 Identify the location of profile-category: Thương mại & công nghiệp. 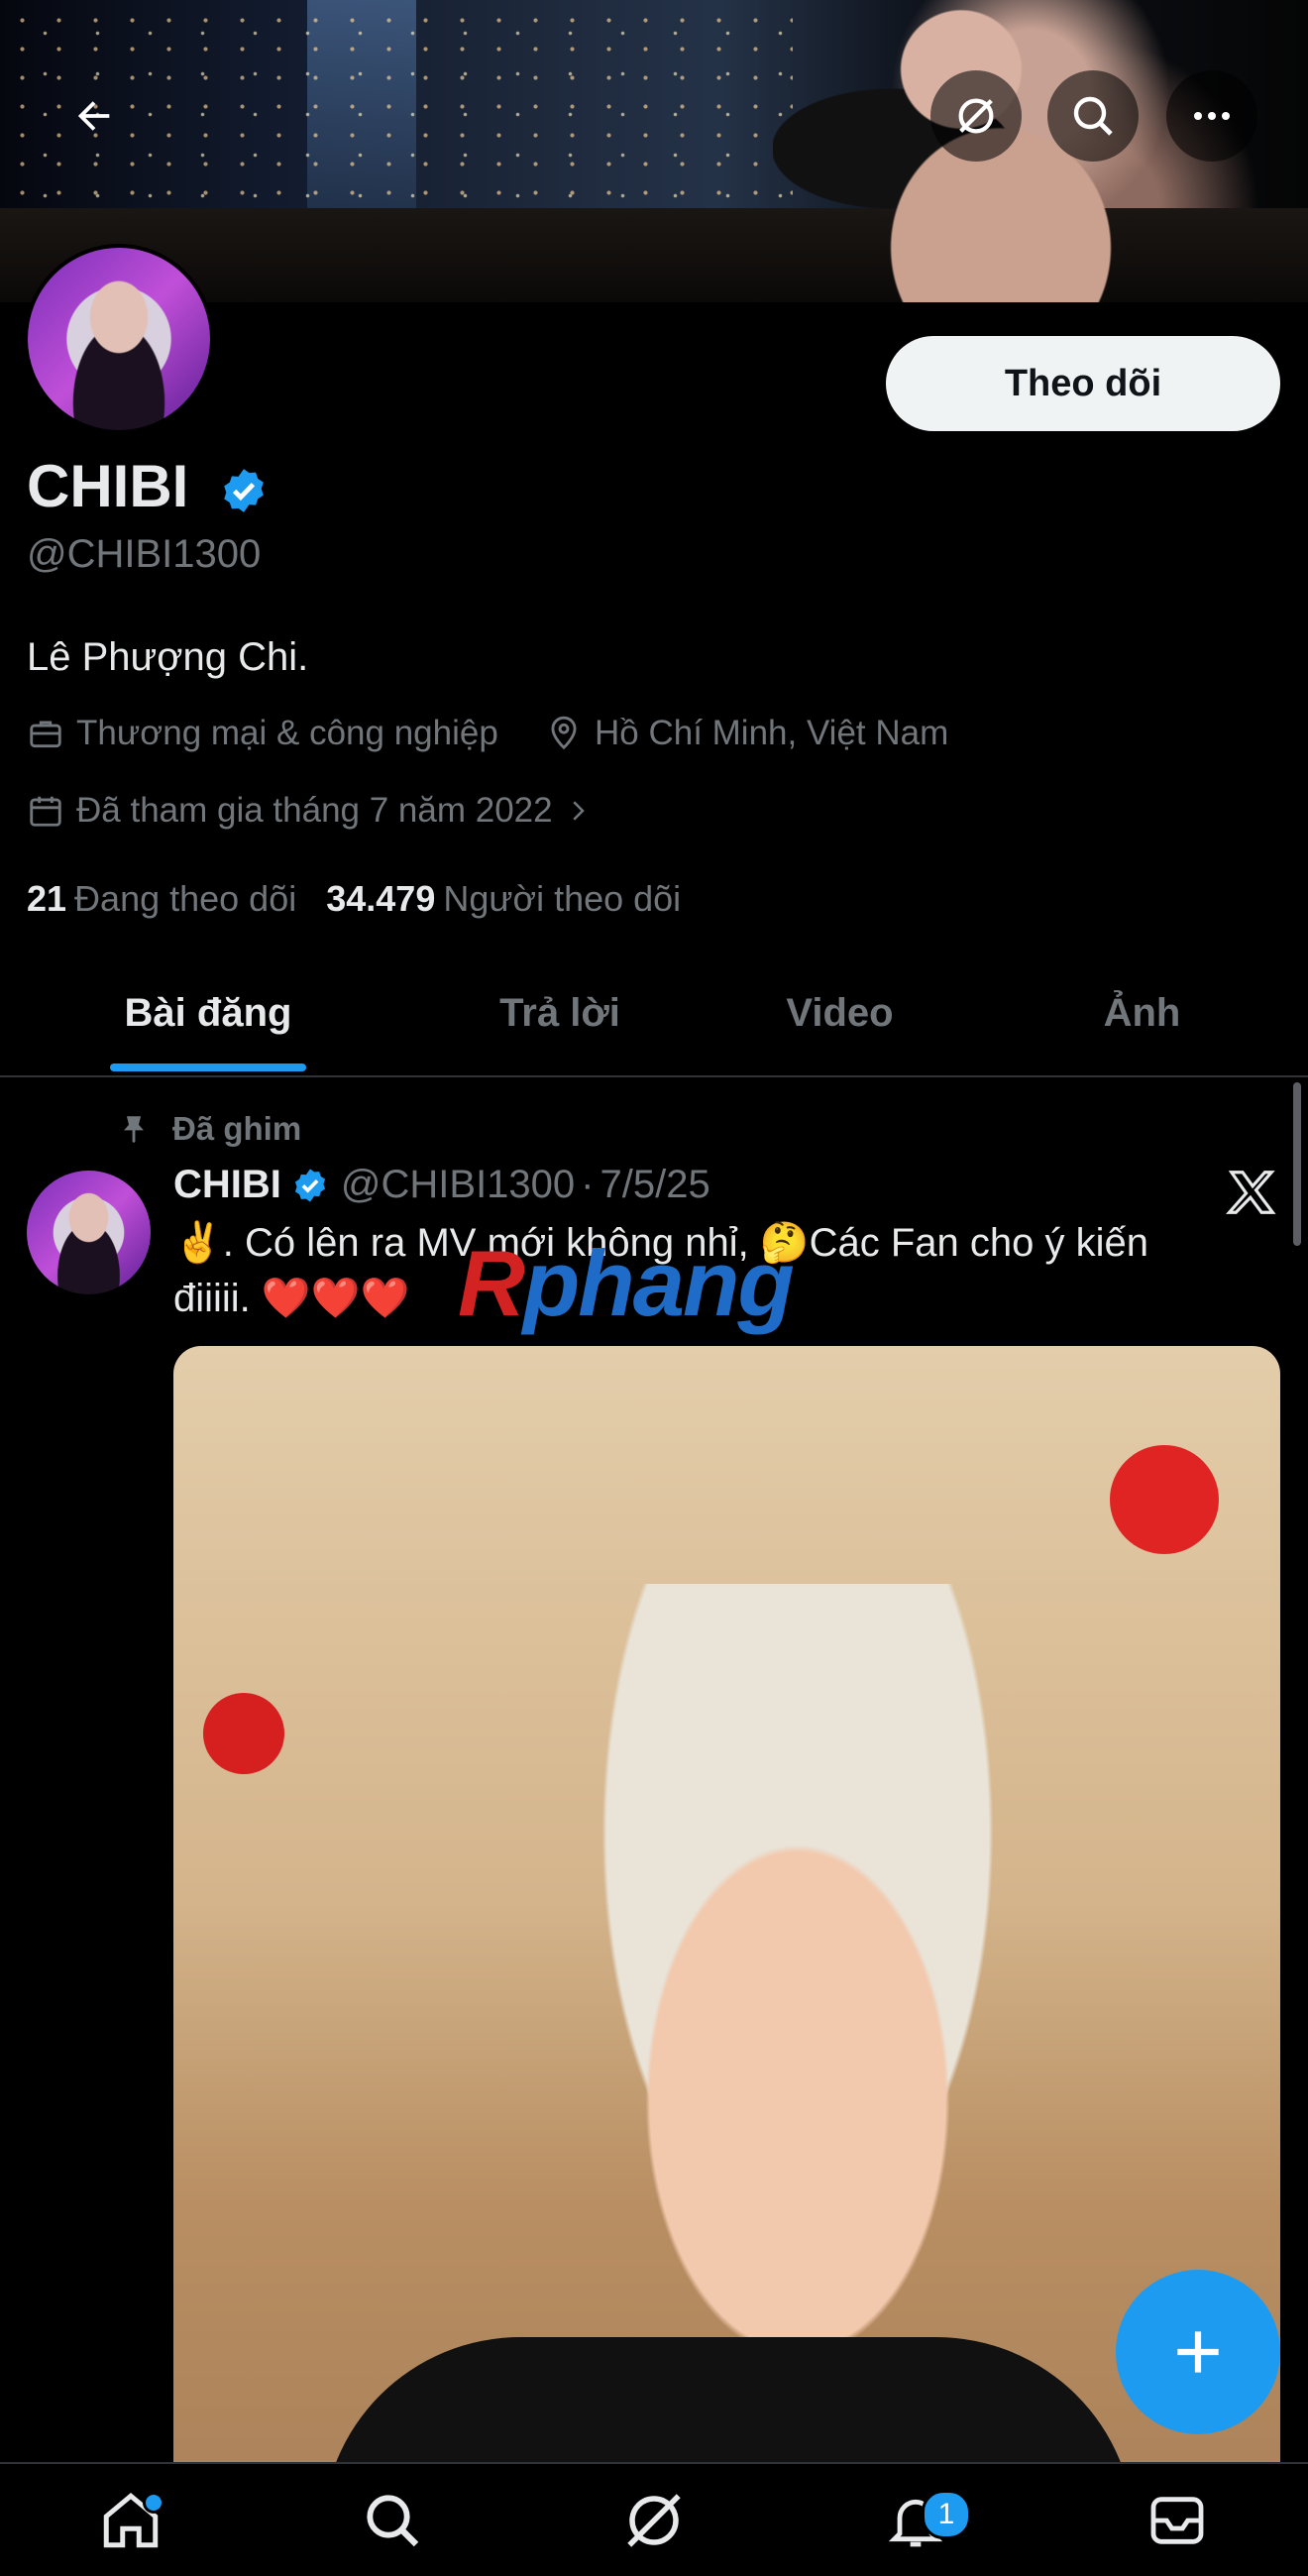
(262, 733).